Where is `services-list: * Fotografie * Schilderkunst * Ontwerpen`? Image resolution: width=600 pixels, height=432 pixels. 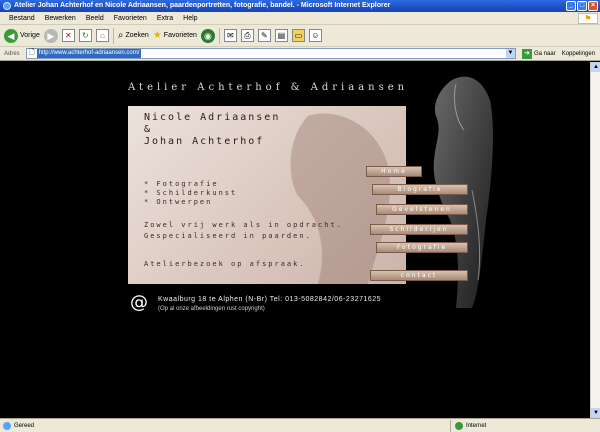
services-list: * Fotografie * Schilderkunst * Ontwerpen is located at coordinates (190, 193).